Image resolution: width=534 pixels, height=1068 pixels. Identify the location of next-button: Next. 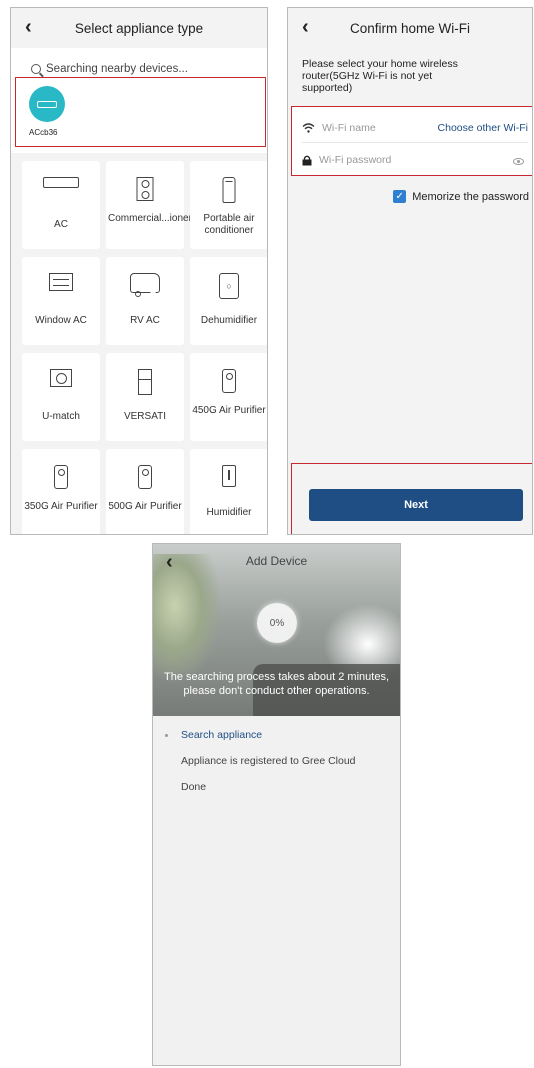
(416, 505).